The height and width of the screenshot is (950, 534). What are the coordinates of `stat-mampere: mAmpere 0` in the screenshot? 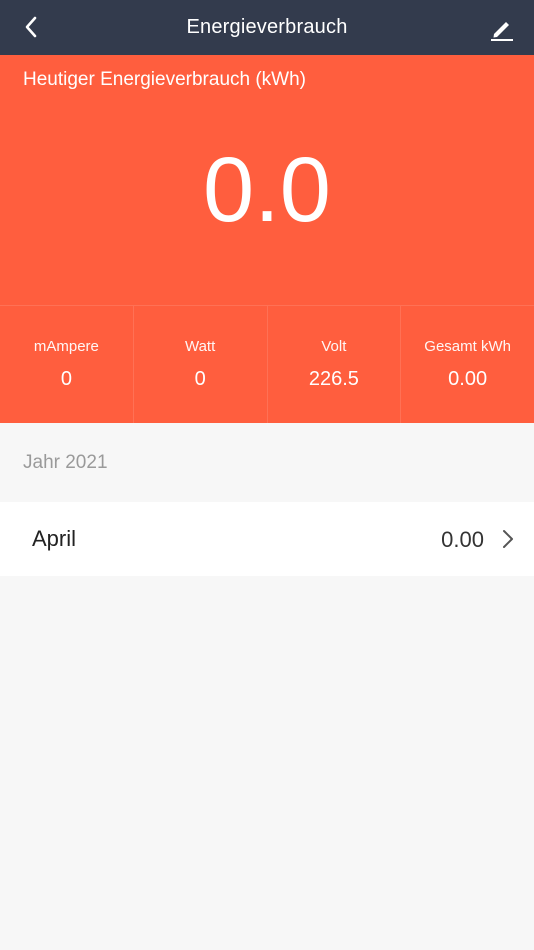 It's located at (67, 364).